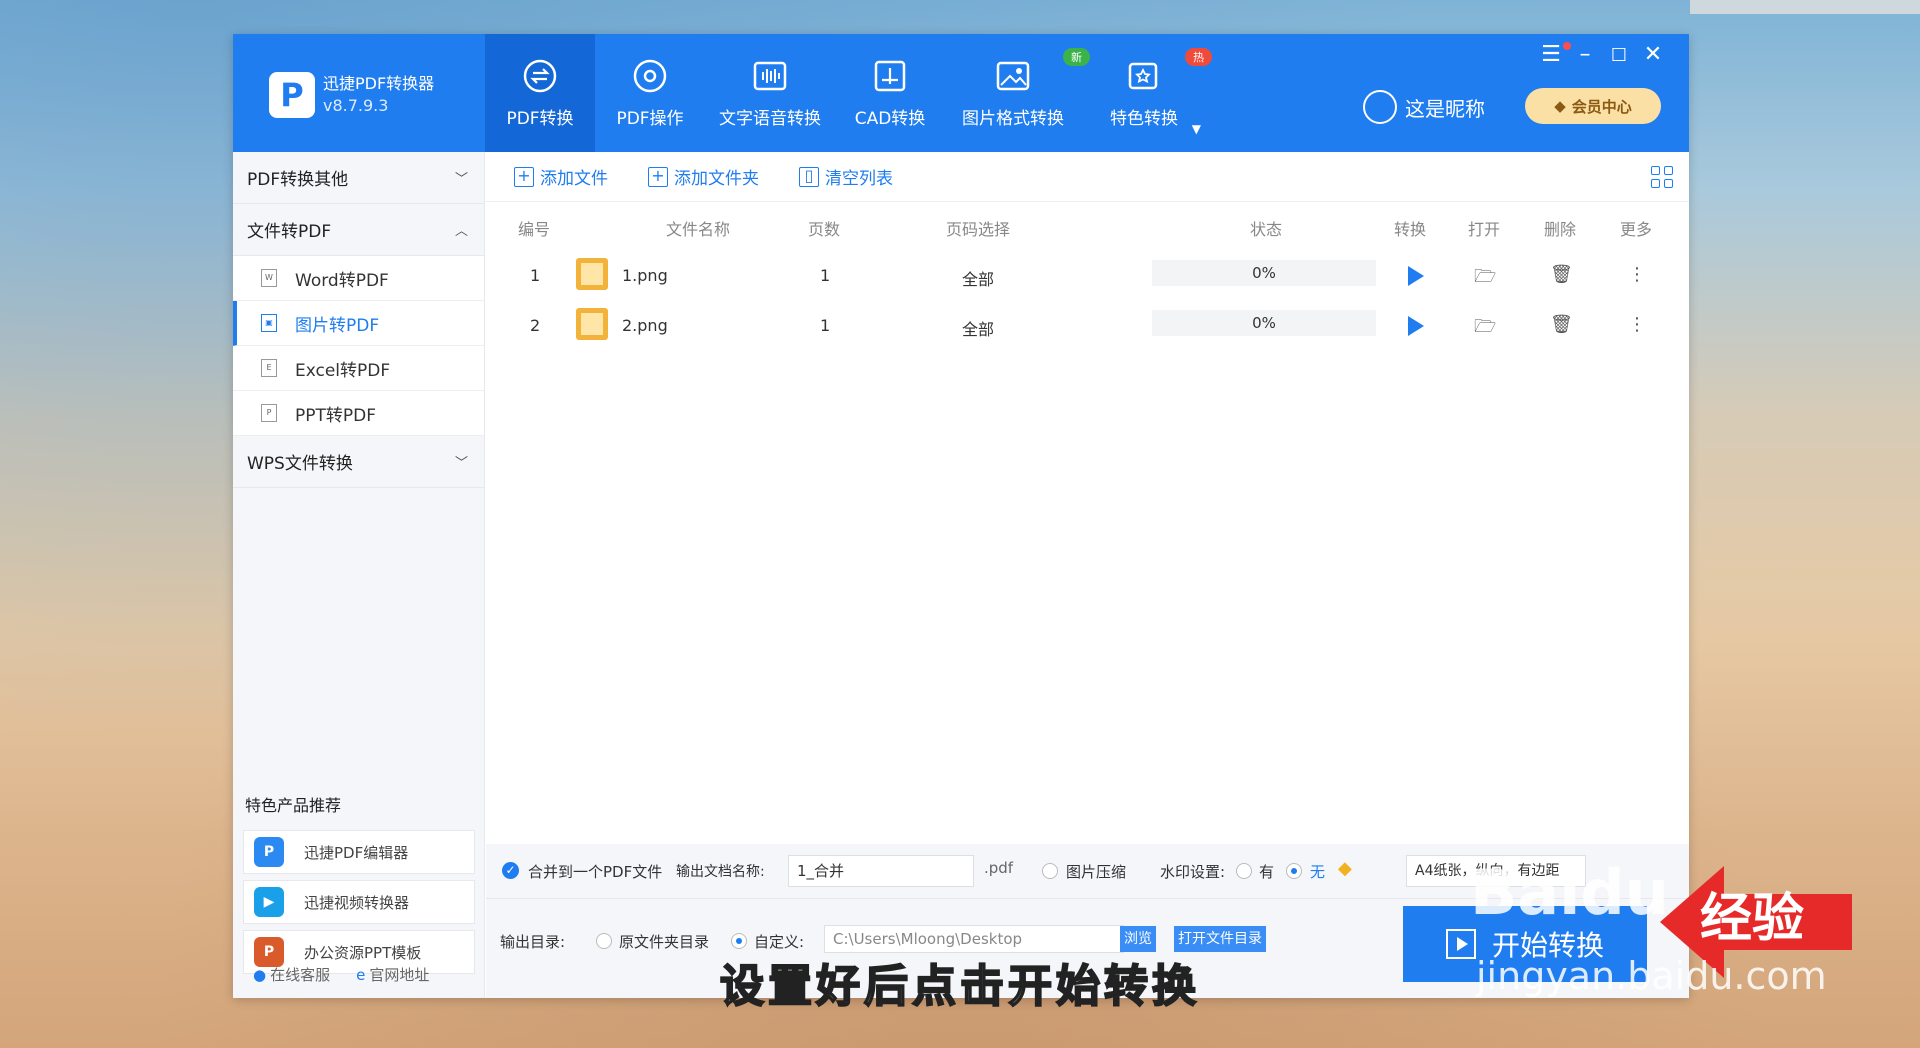 This screenshot has width=1920, height=1048. What do you see at coordinates (1805, 7) in the screenshot?
I see `desktop-strip` at bounding box center [1805, 7].